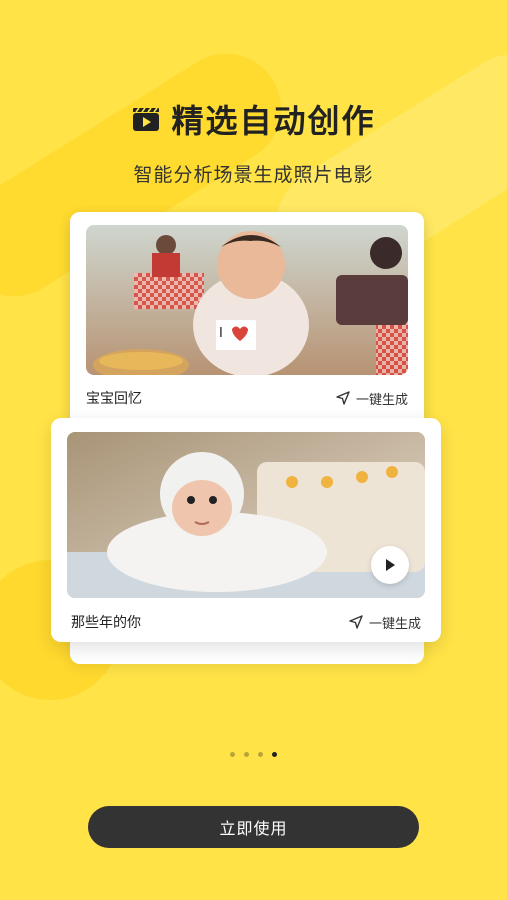 This screenshot has width=507, height=900. I want to click on page-title: 精选自动创作, so click(273, 121).